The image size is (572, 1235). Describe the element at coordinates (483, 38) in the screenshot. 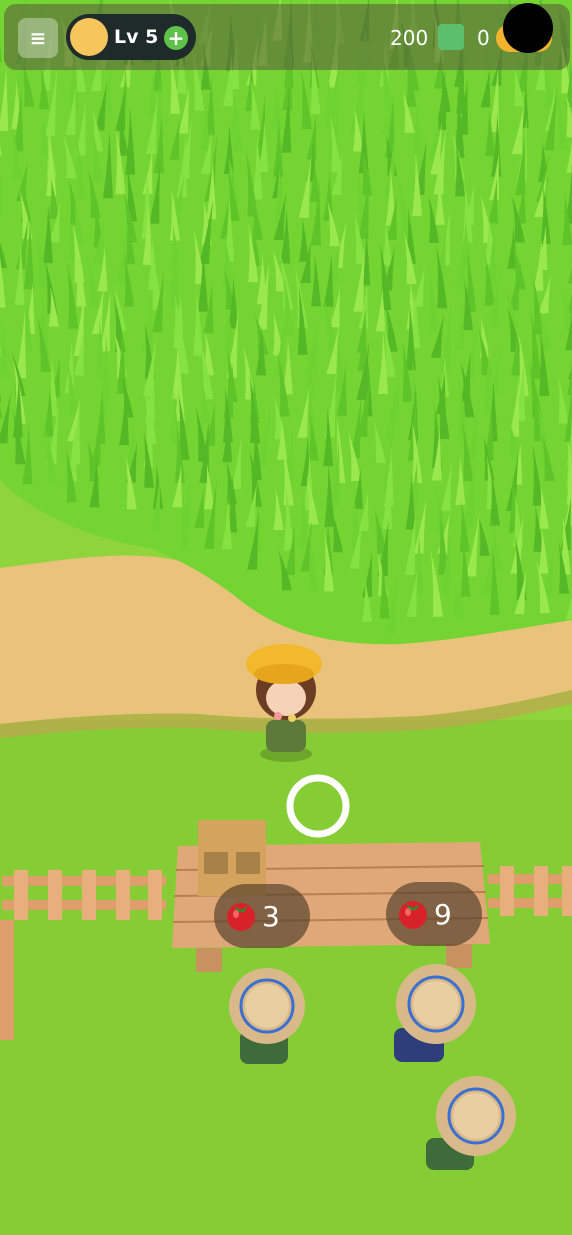

I see `coin-amount: 0` at that location.